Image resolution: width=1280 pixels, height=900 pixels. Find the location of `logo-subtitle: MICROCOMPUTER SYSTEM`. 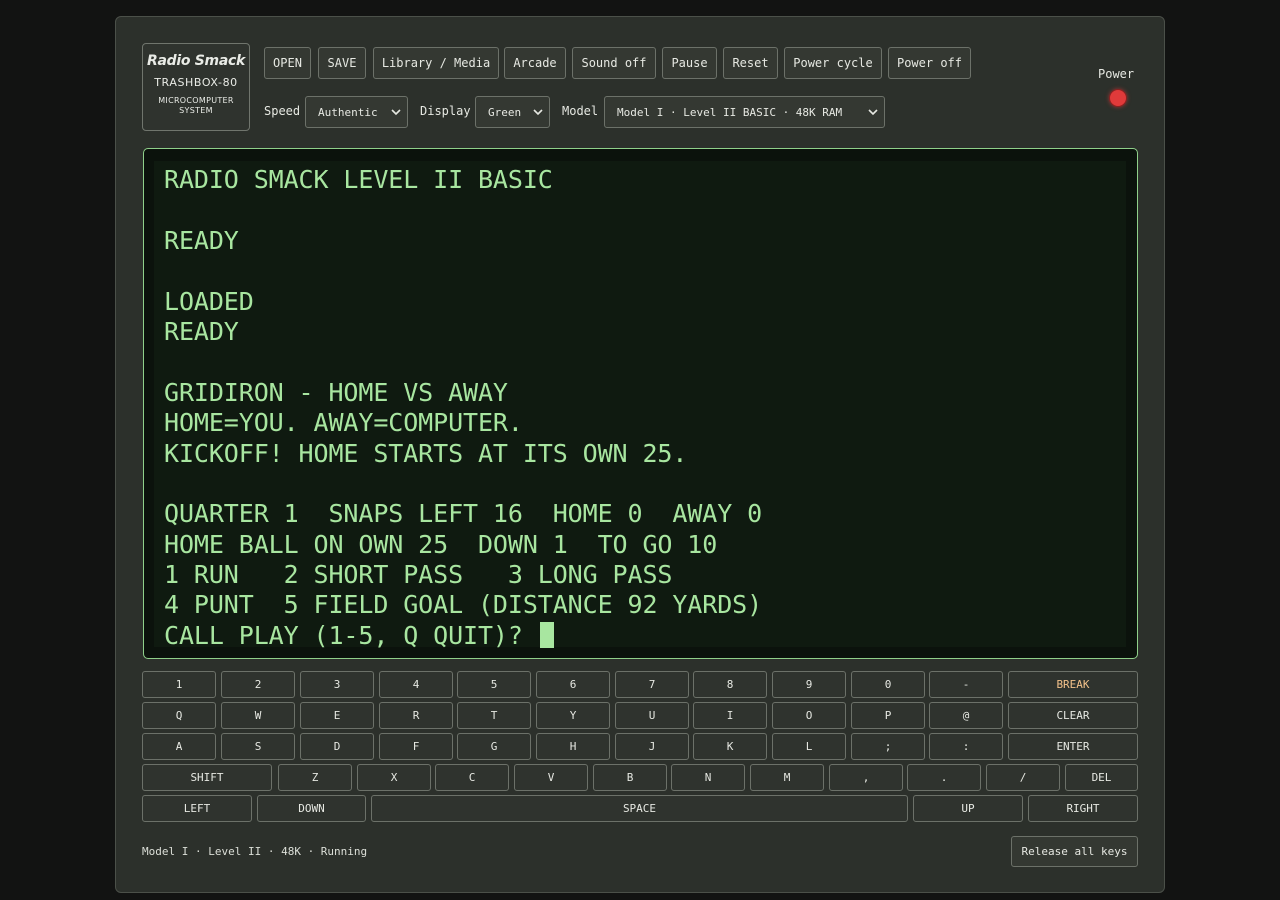

logo-subtitle: MICROCOMPUTER SYSTEM is located at coordinates (196, 106).